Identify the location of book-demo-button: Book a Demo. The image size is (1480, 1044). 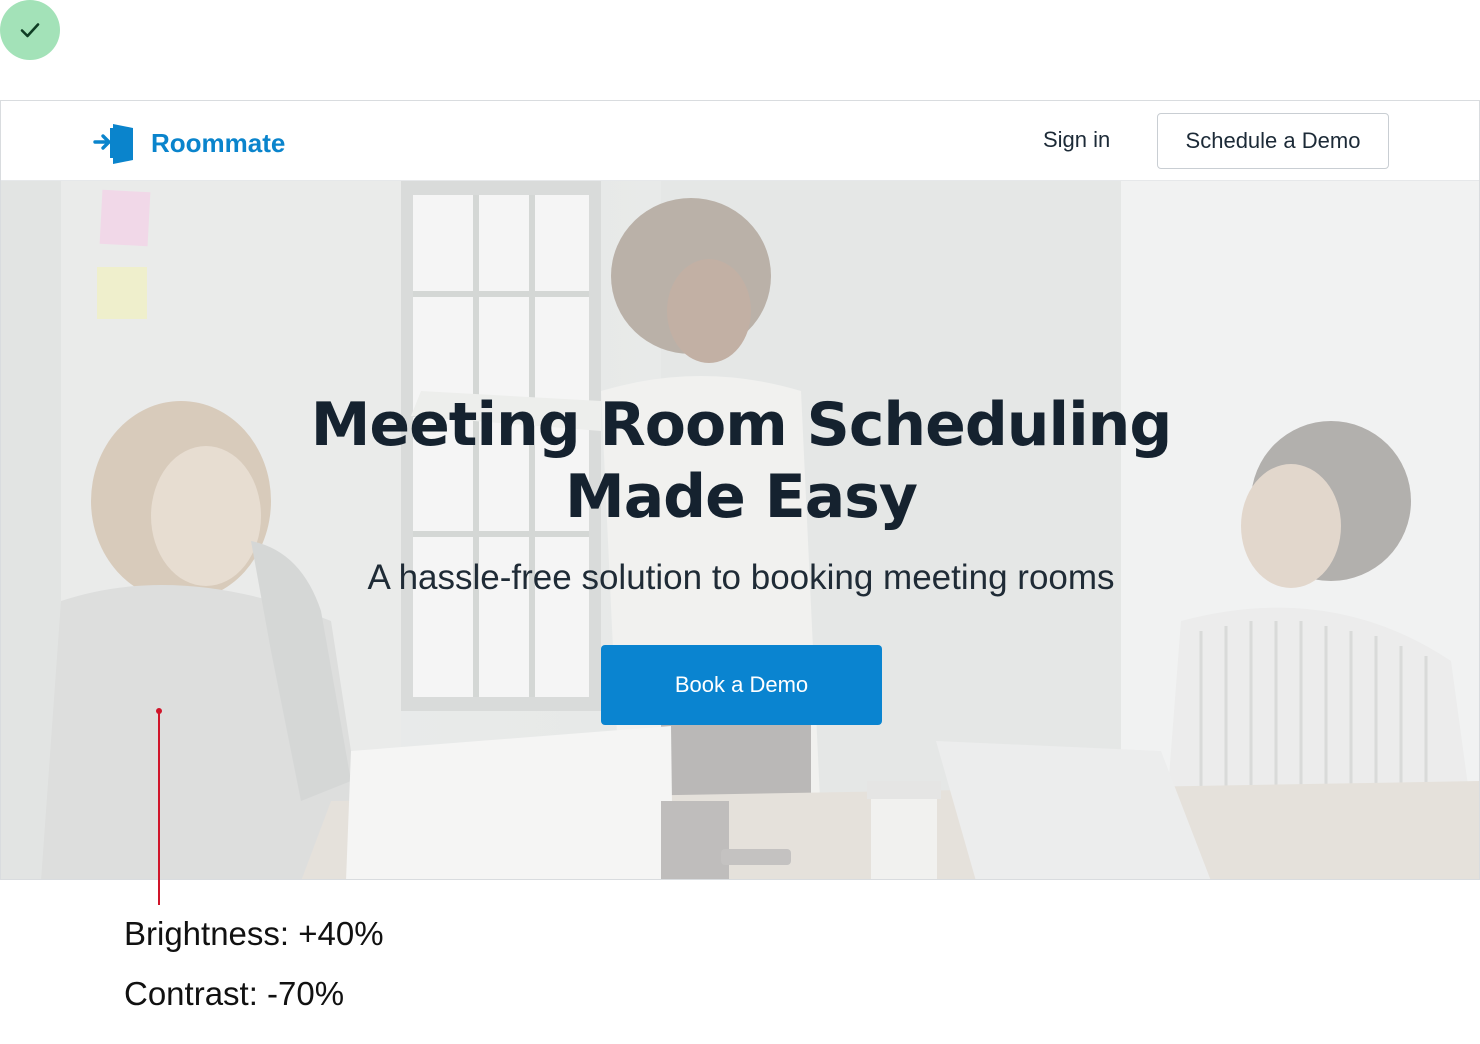
(741, 685).